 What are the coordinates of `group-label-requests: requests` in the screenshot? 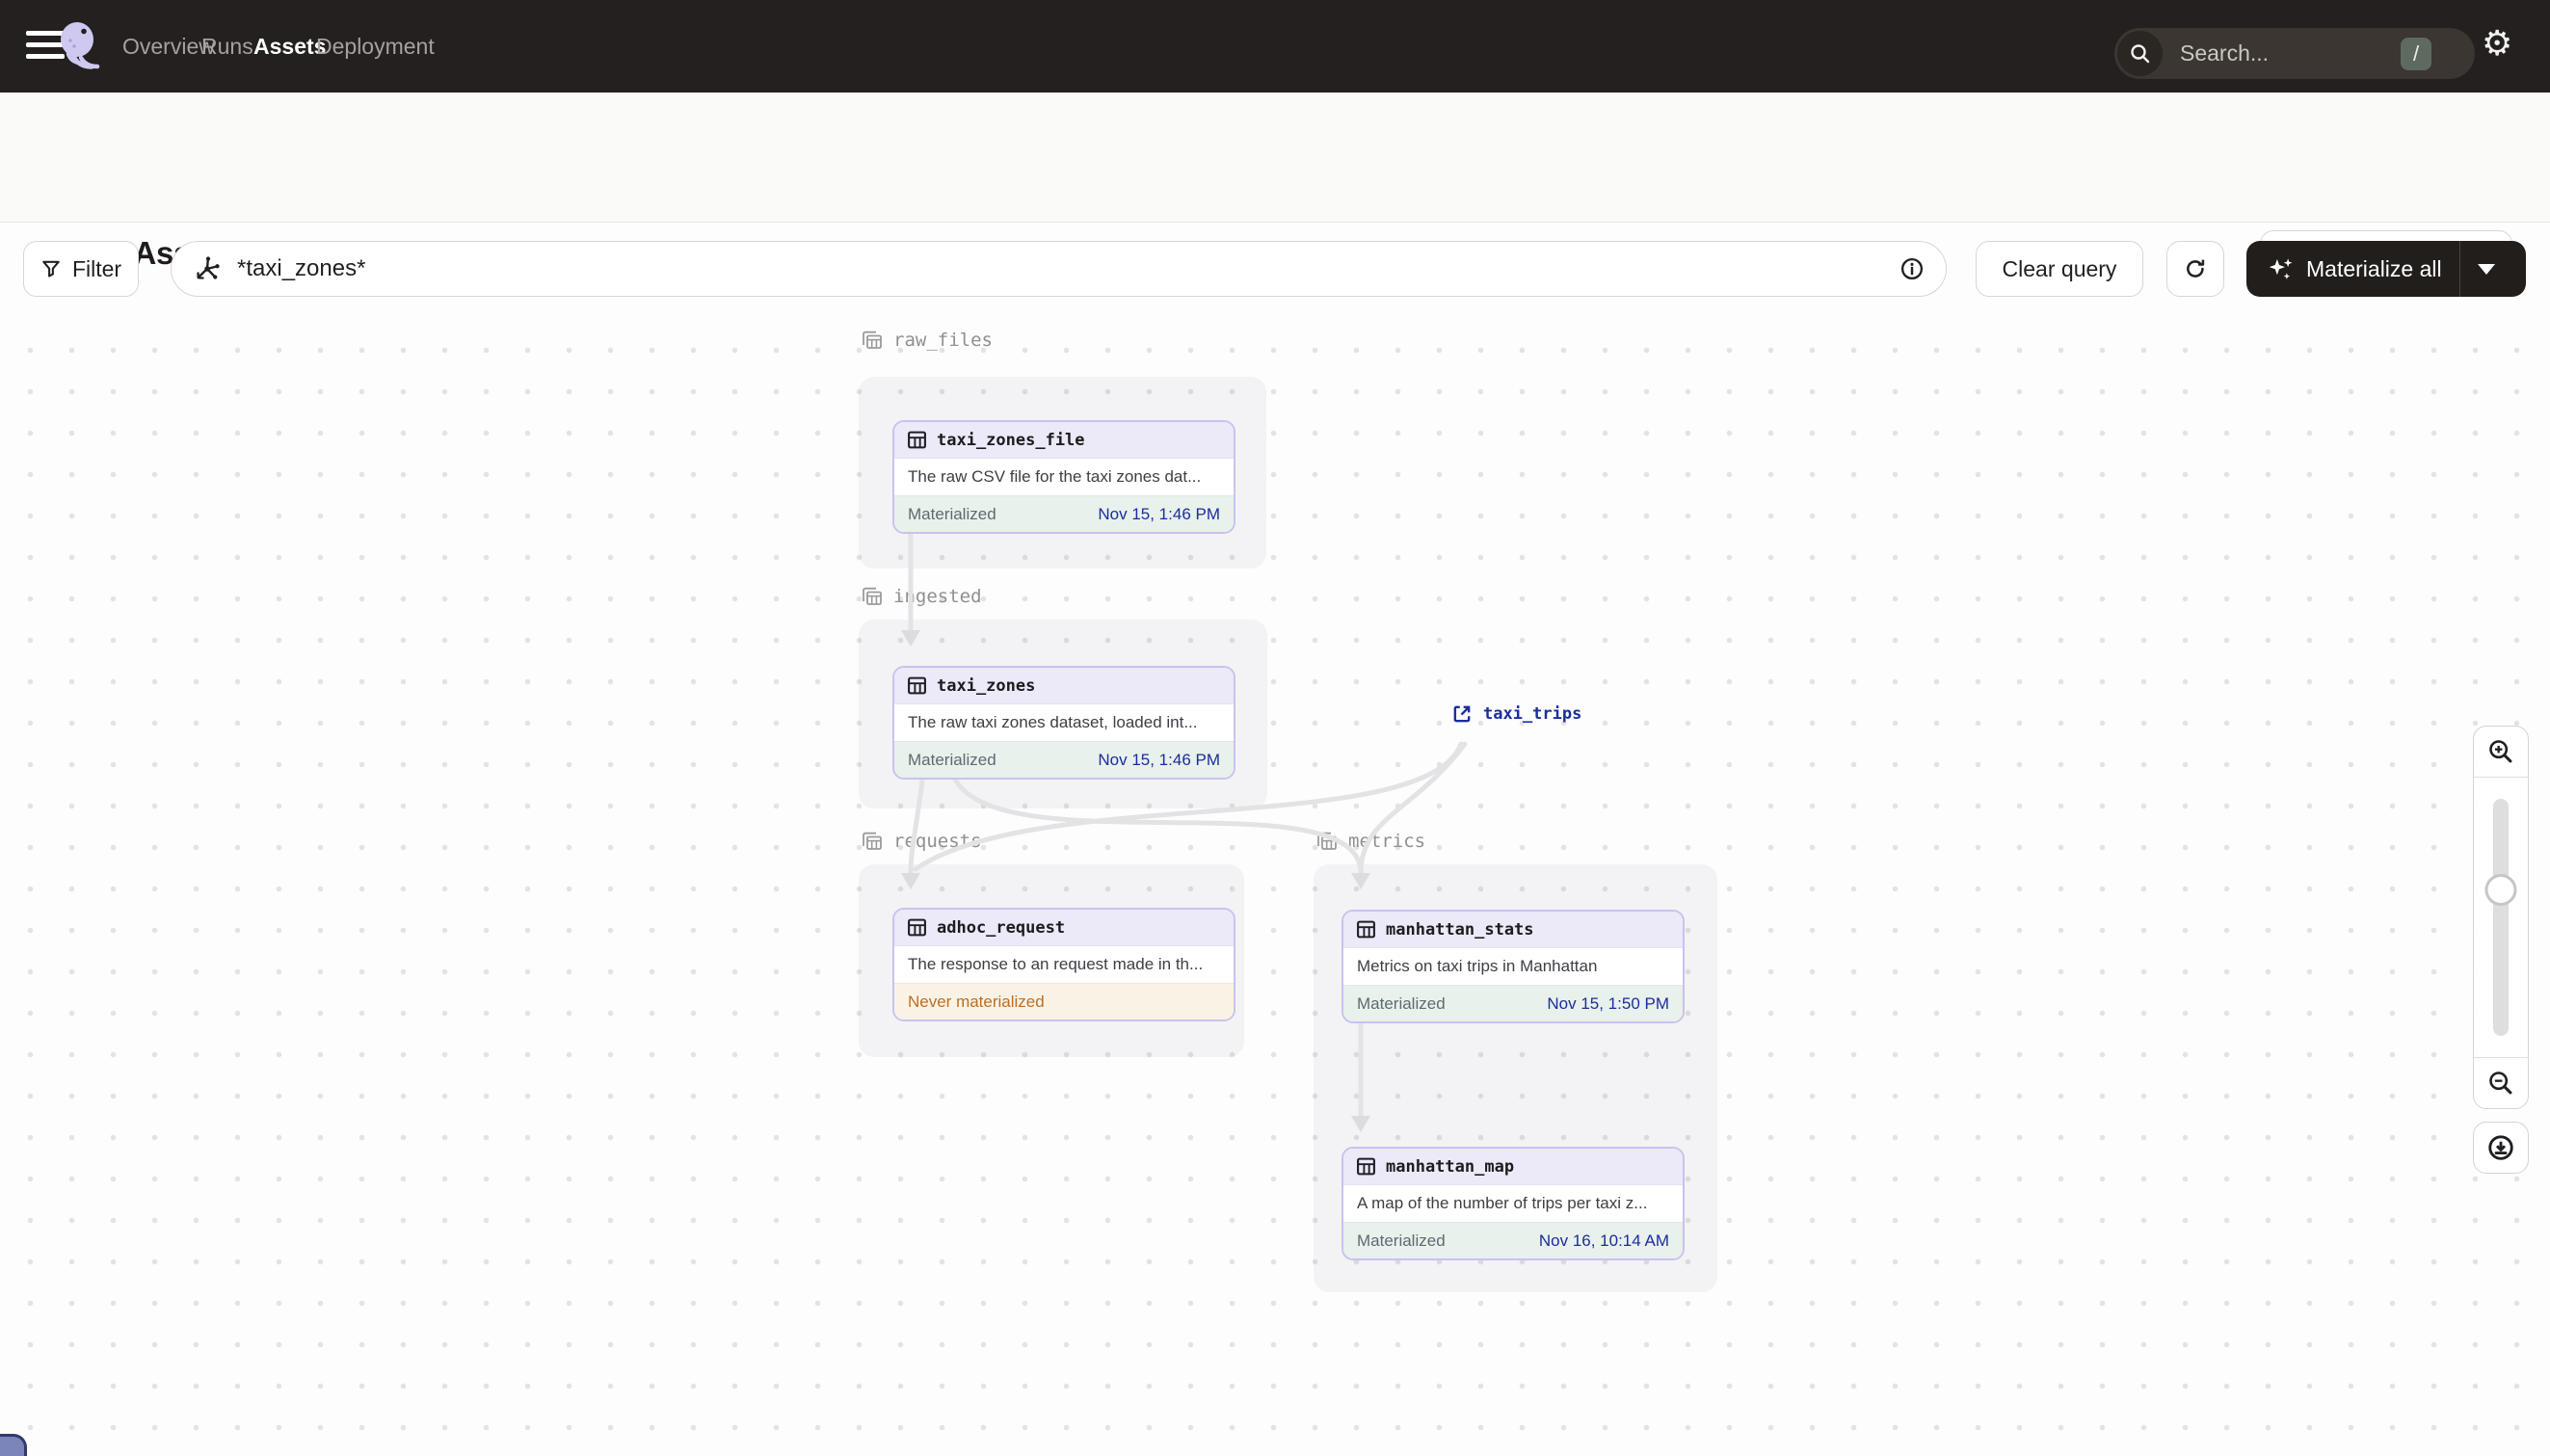 It's located at (921, 841).